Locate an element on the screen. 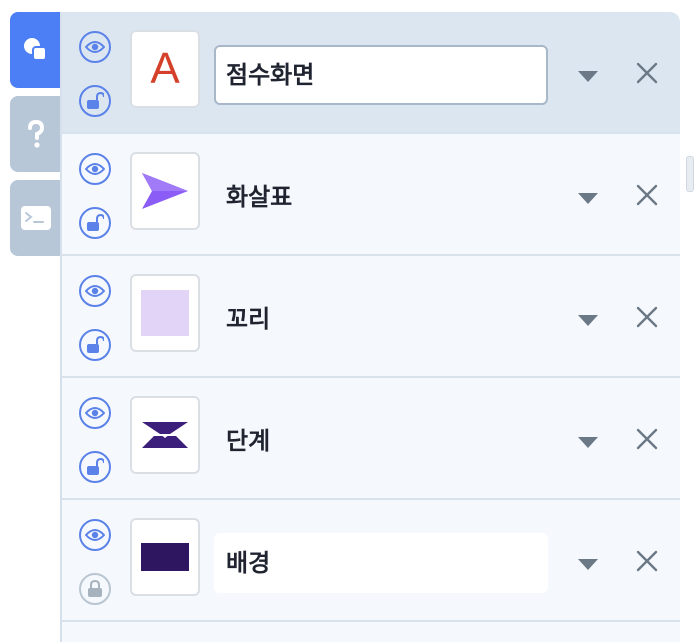 The width and height of the screenshot is (698, 642). lock-icon is located at coordinates (95, 588).